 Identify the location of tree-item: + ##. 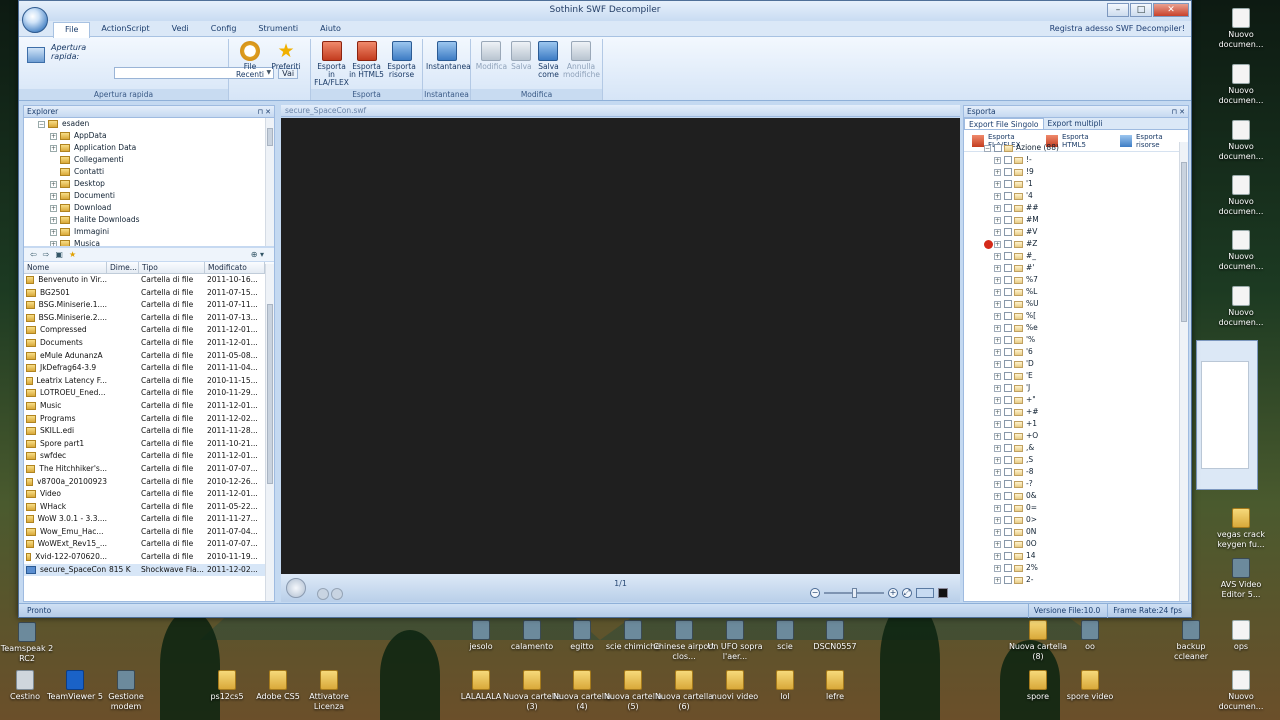
(1076, 208).